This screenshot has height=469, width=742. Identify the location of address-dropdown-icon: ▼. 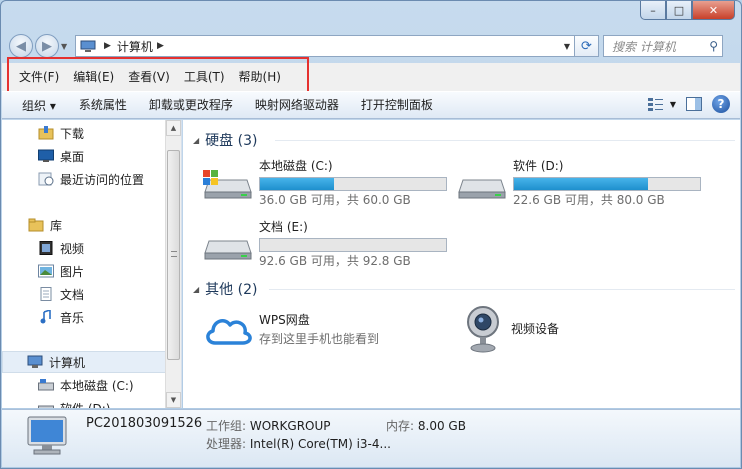
(567, 46).